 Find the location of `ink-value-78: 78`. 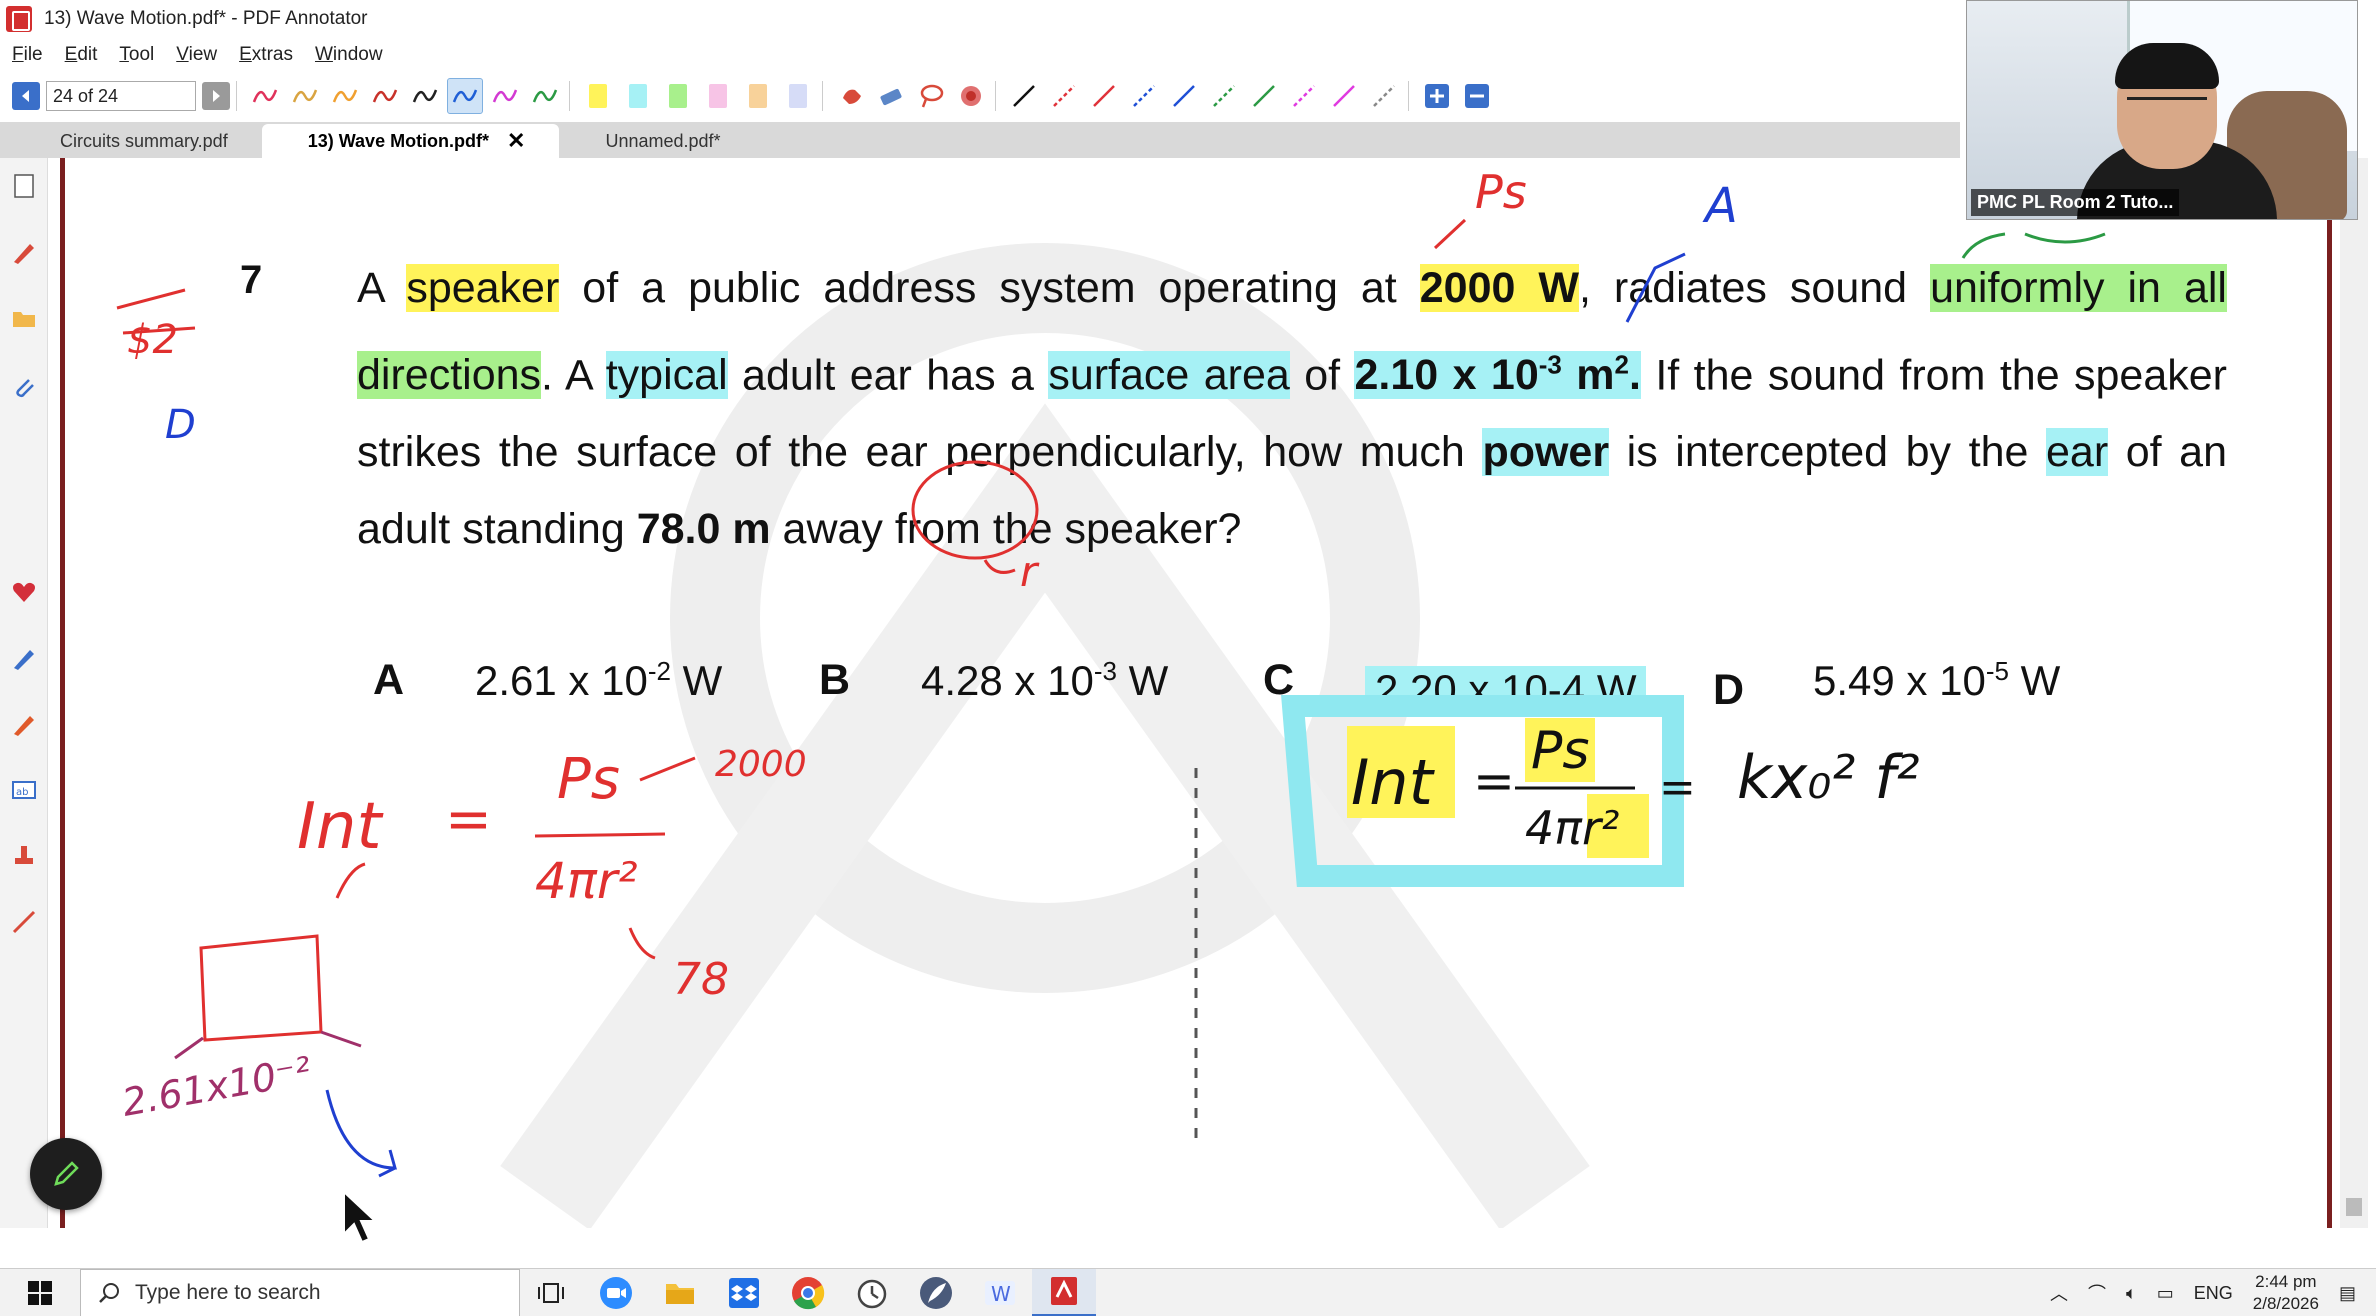

ink-value-78: 78 is located at coordinates (701, 979).